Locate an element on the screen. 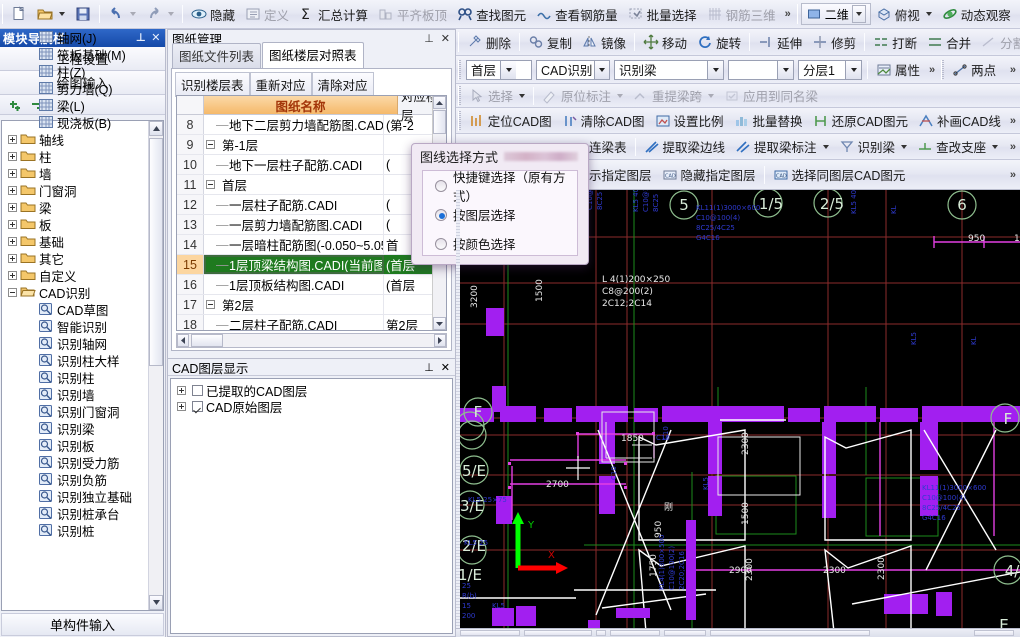 Image resolution: width=1020 pixels, height=637 pixels. nav-folder-0: 轴线 is located at coordinates (75, 139).